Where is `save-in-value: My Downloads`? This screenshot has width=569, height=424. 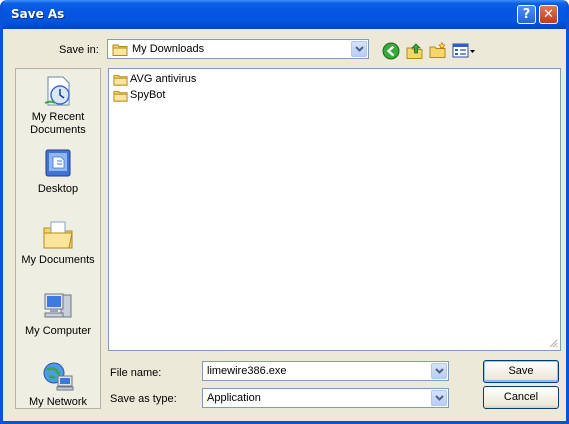
save-in-value: My Downloads is located at coordinates (168, 49).